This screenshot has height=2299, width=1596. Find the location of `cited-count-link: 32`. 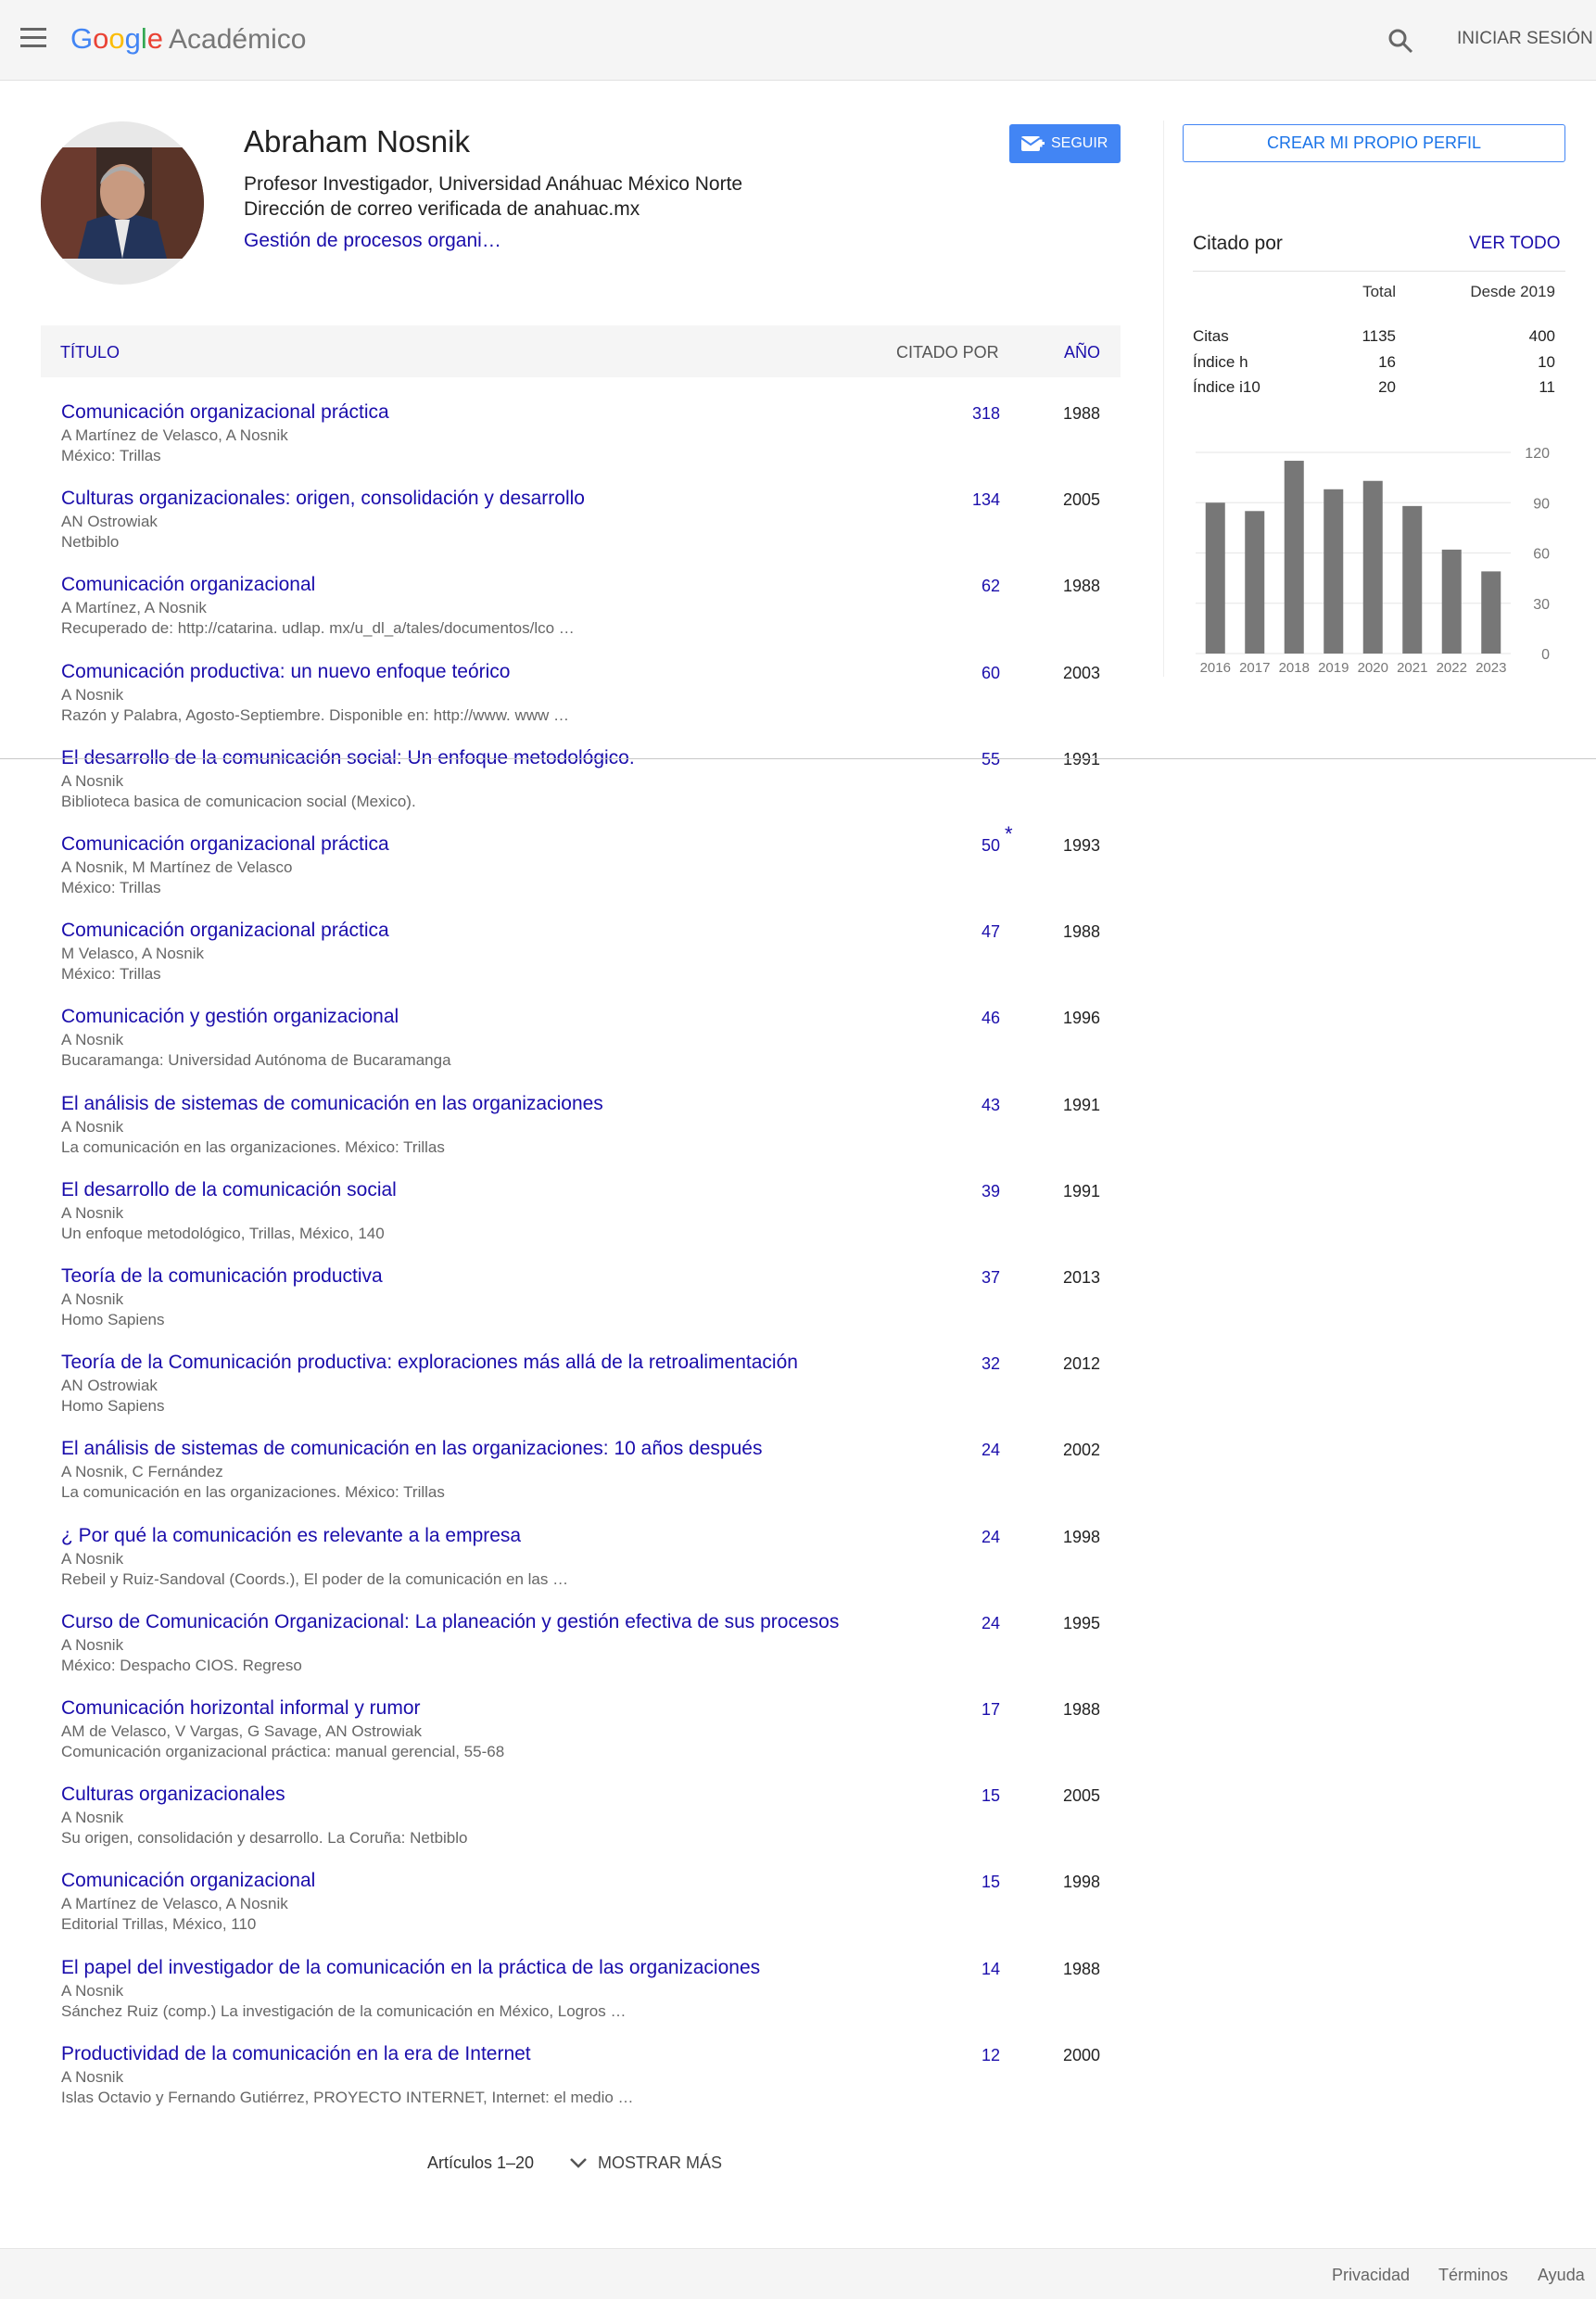

cited-count-link: 32 is located at coordinates (991, 1364).